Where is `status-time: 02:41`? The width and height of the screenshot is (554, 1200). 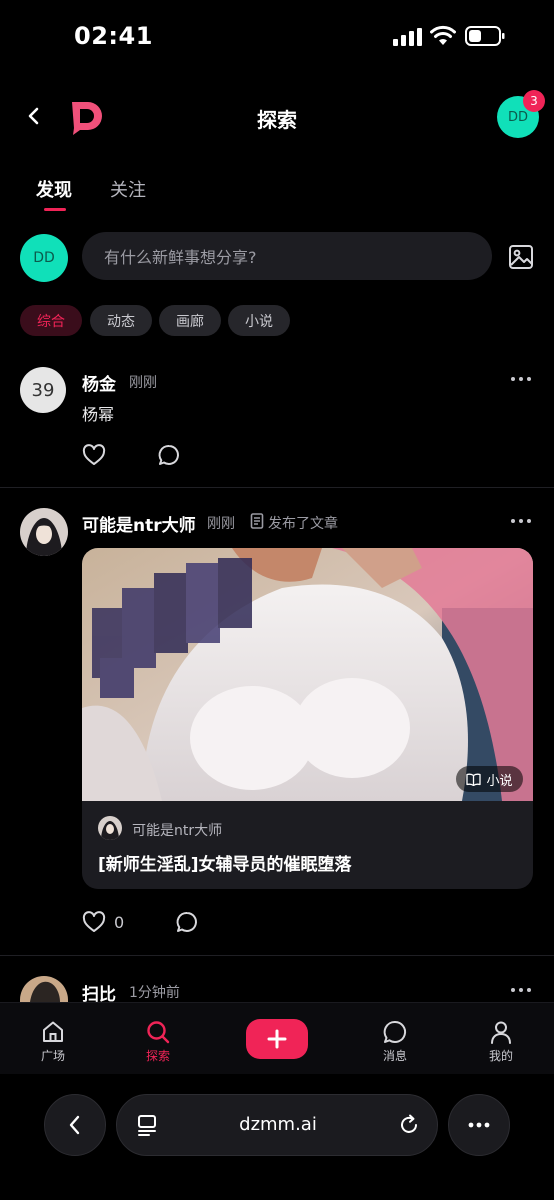
status-time: 02:41 is located at coordinates (113, 36).